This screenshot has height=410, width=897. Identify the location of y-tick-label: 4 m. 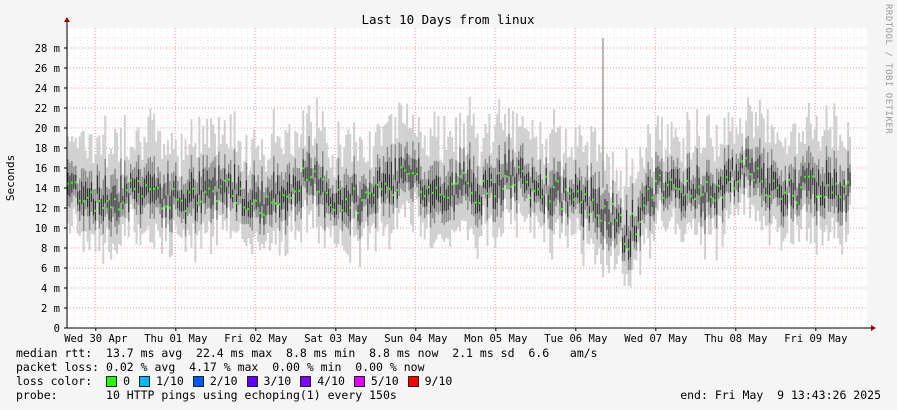
(50, 289).